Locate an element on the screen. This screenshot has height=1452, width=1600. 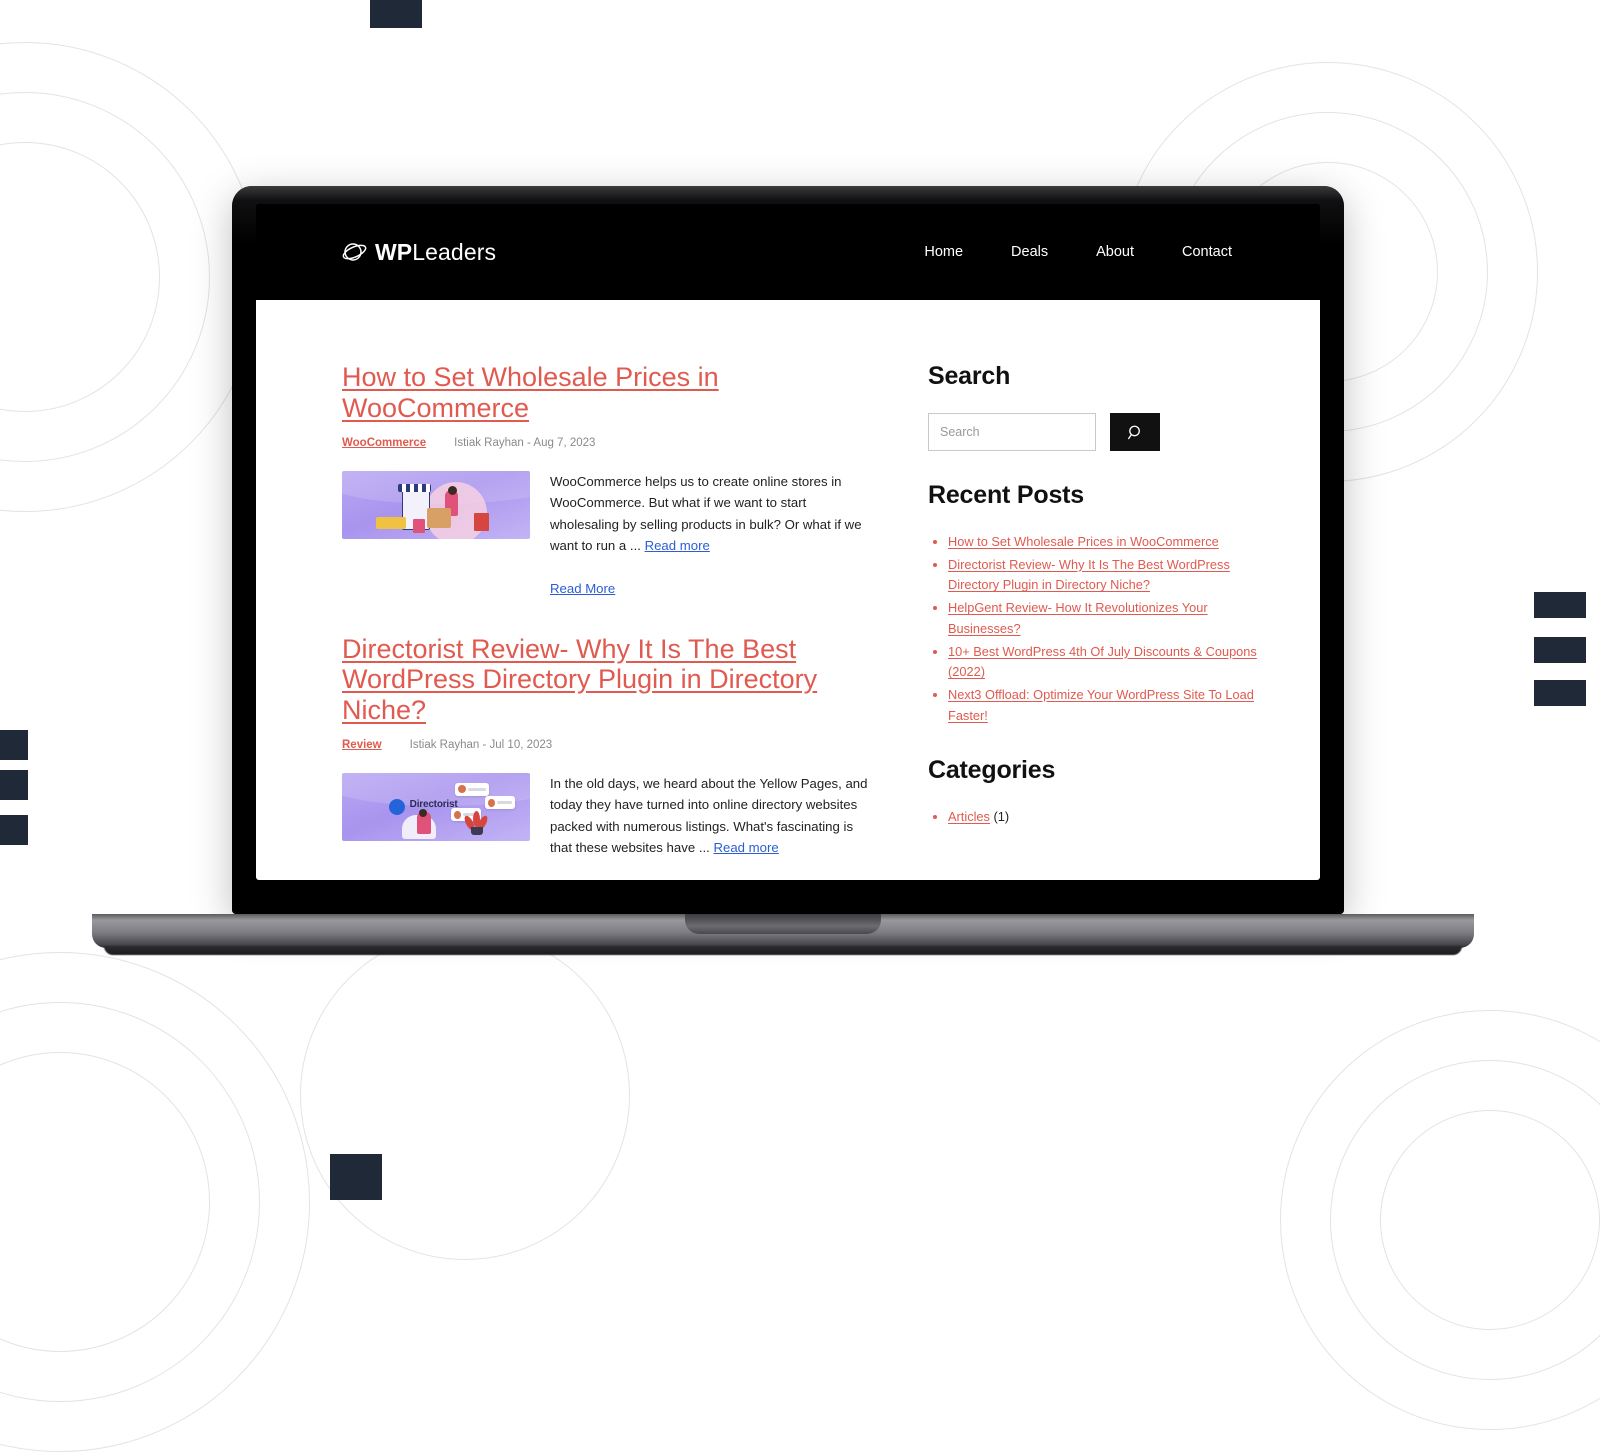
post-meta: WooCommerce Istiak Rayhan - Aug 7, 2023 is located at coordinates (610, 443).